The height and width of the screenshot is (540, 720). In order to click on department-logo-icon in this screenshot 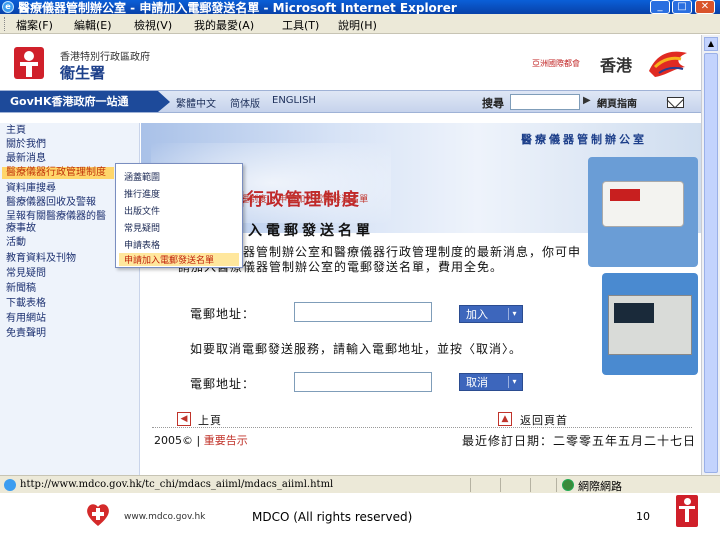, I will do `click(29, 63)`.